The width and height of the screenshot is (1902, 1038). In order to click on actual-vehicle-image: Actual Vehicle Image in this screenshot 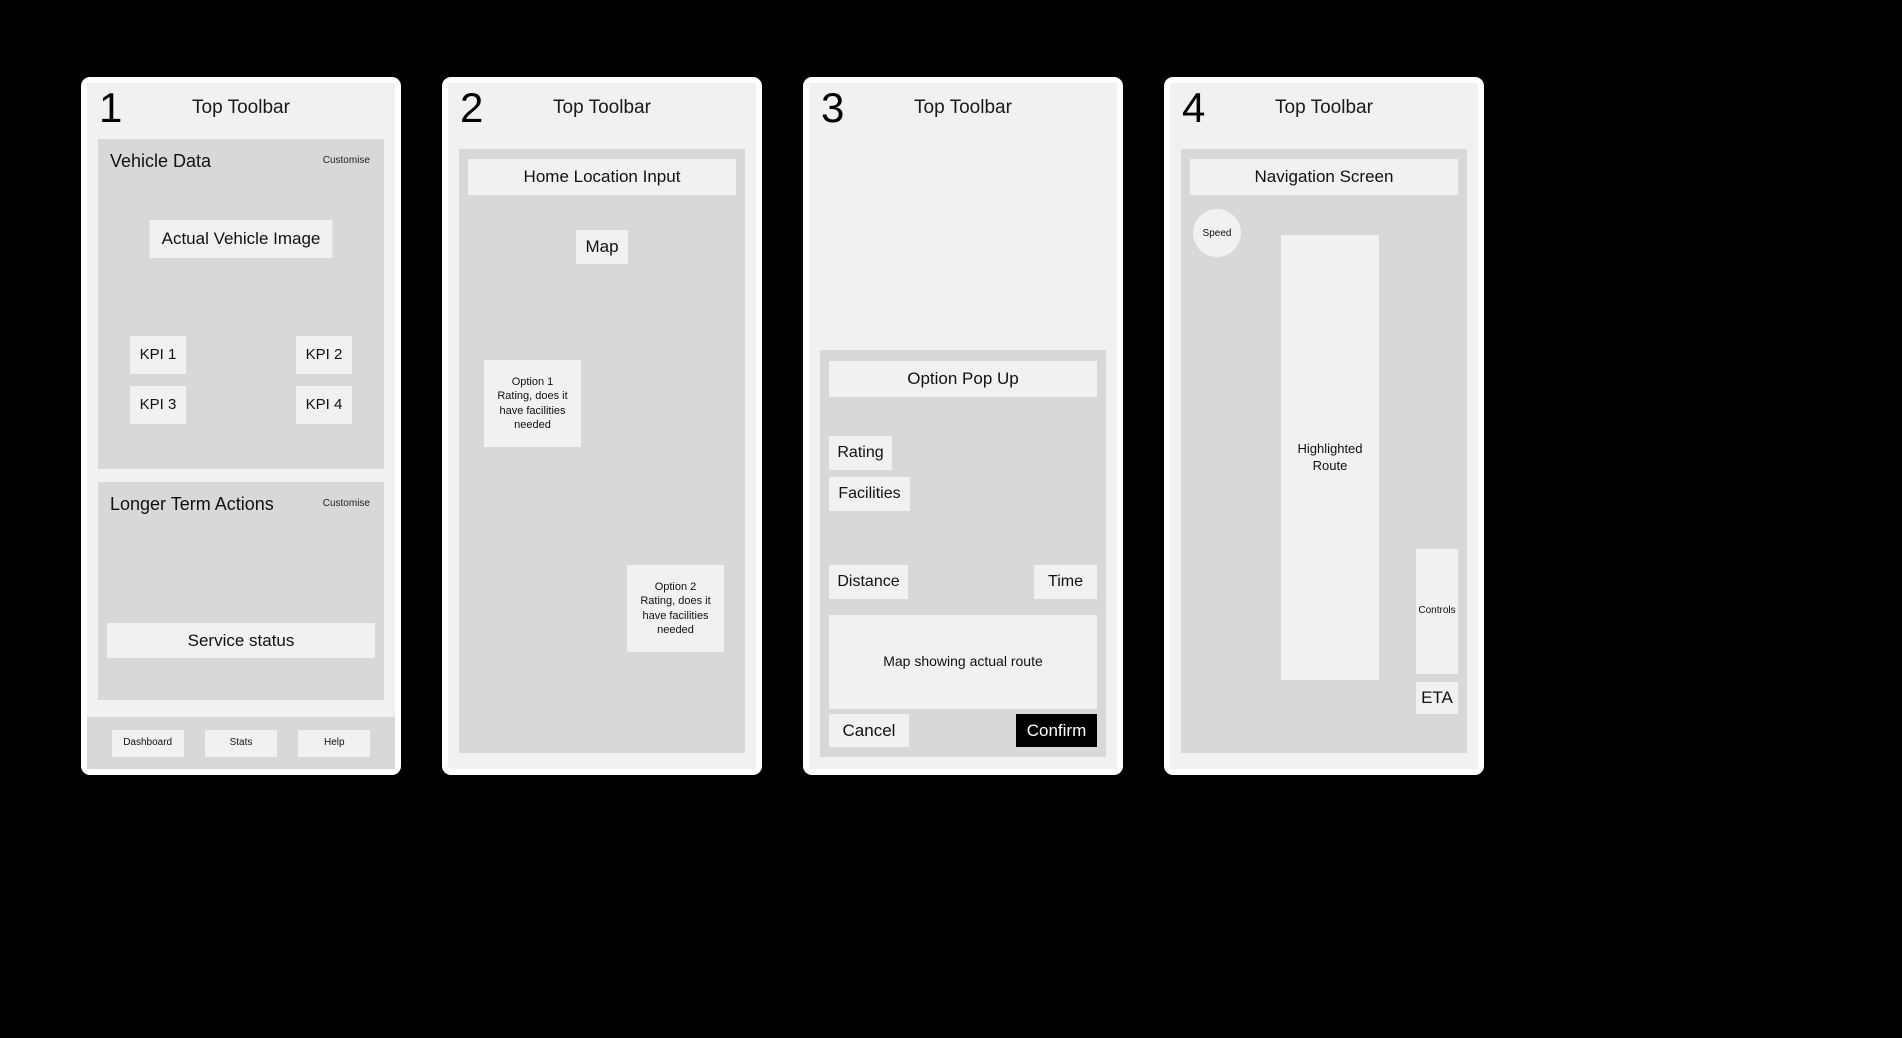, I will do `click(241, 239)`.